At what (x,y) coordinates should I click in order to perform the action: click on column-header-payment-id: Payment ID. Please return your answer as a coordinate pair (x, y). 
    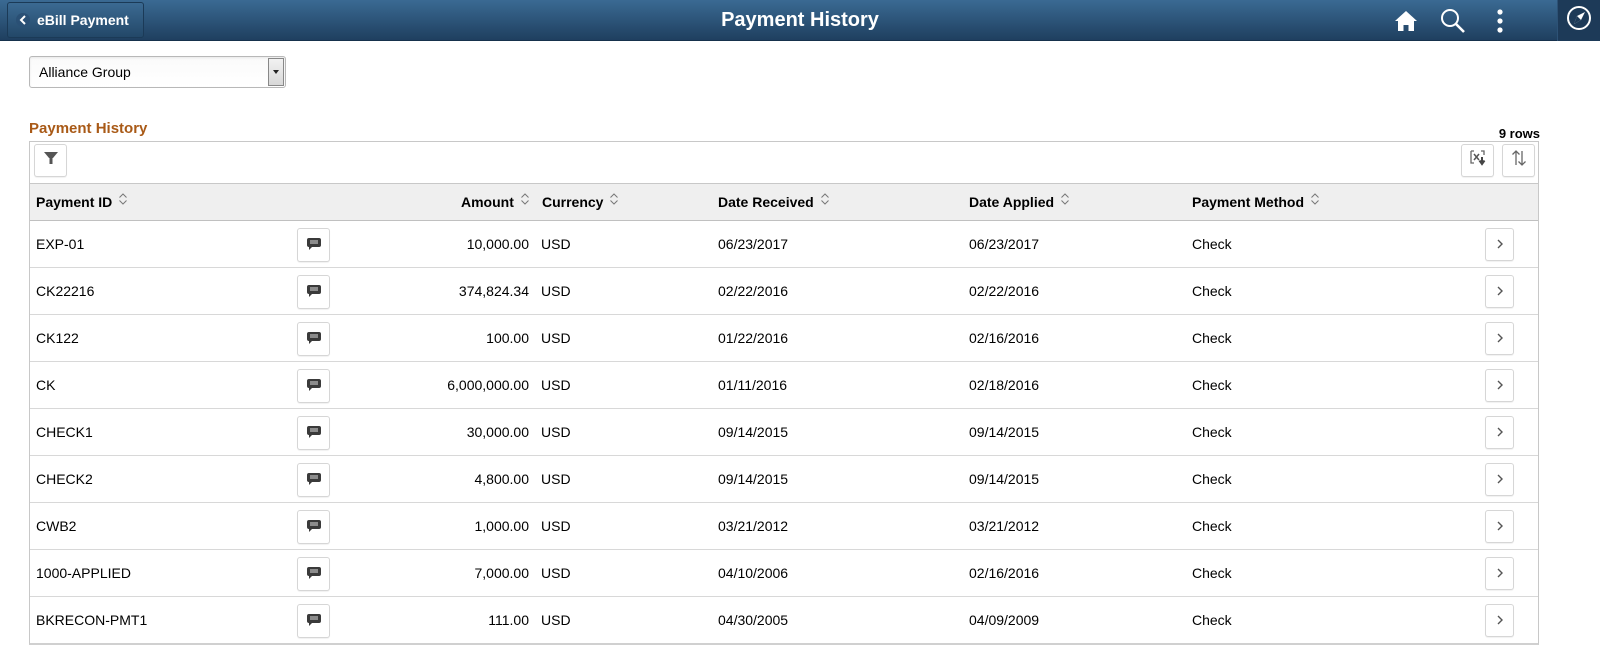
    Looking at the image, I should click on (82, 202).